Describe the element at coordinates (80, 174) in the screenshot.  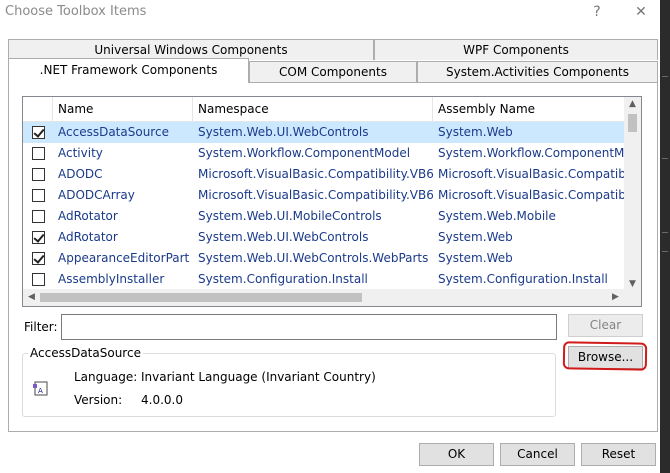
I see `row-name: ADODC` at that location.